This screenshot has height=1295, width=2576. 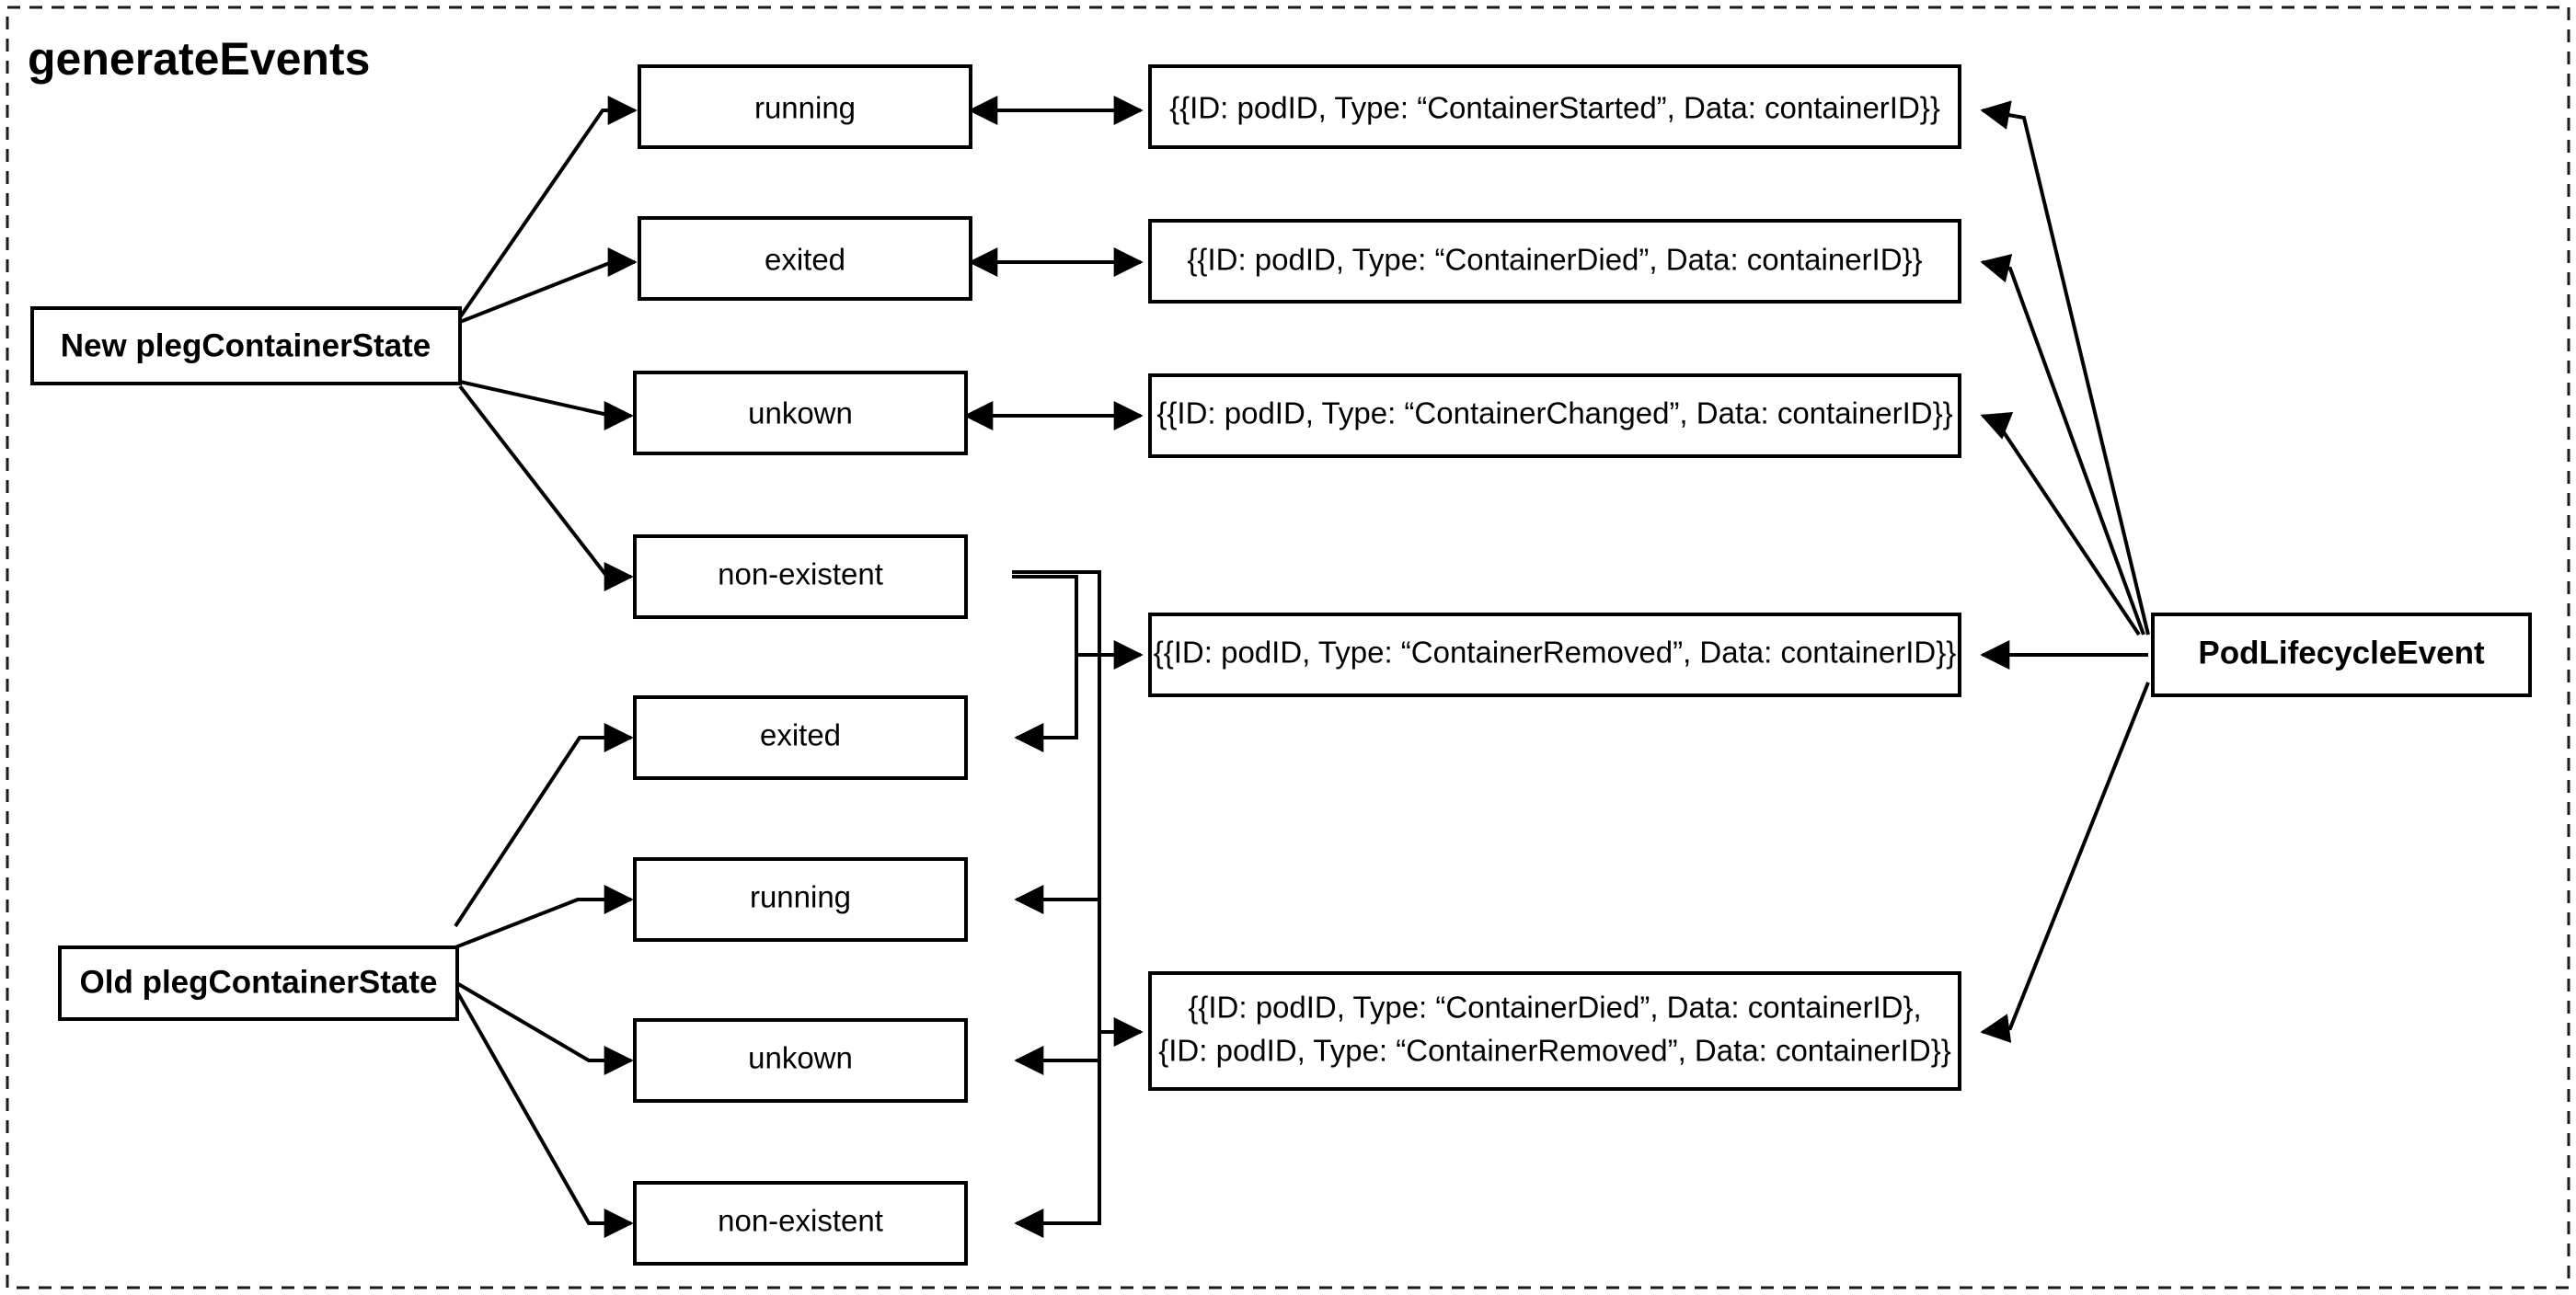 I want to click on new-running-label: running, so click(x=805, y=108).